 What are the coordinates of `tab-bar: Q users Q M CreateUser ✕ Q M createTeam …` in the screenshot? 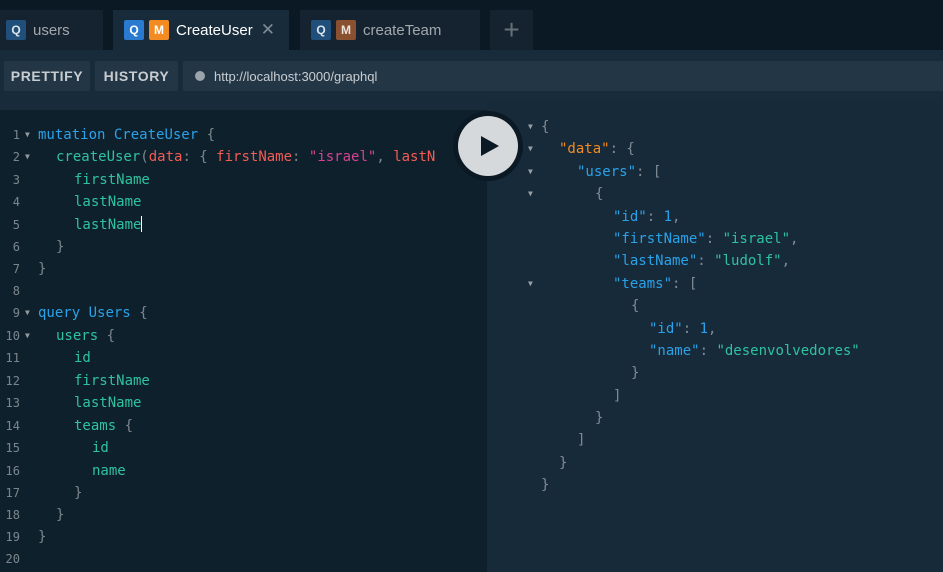 It's located at (471, 25).